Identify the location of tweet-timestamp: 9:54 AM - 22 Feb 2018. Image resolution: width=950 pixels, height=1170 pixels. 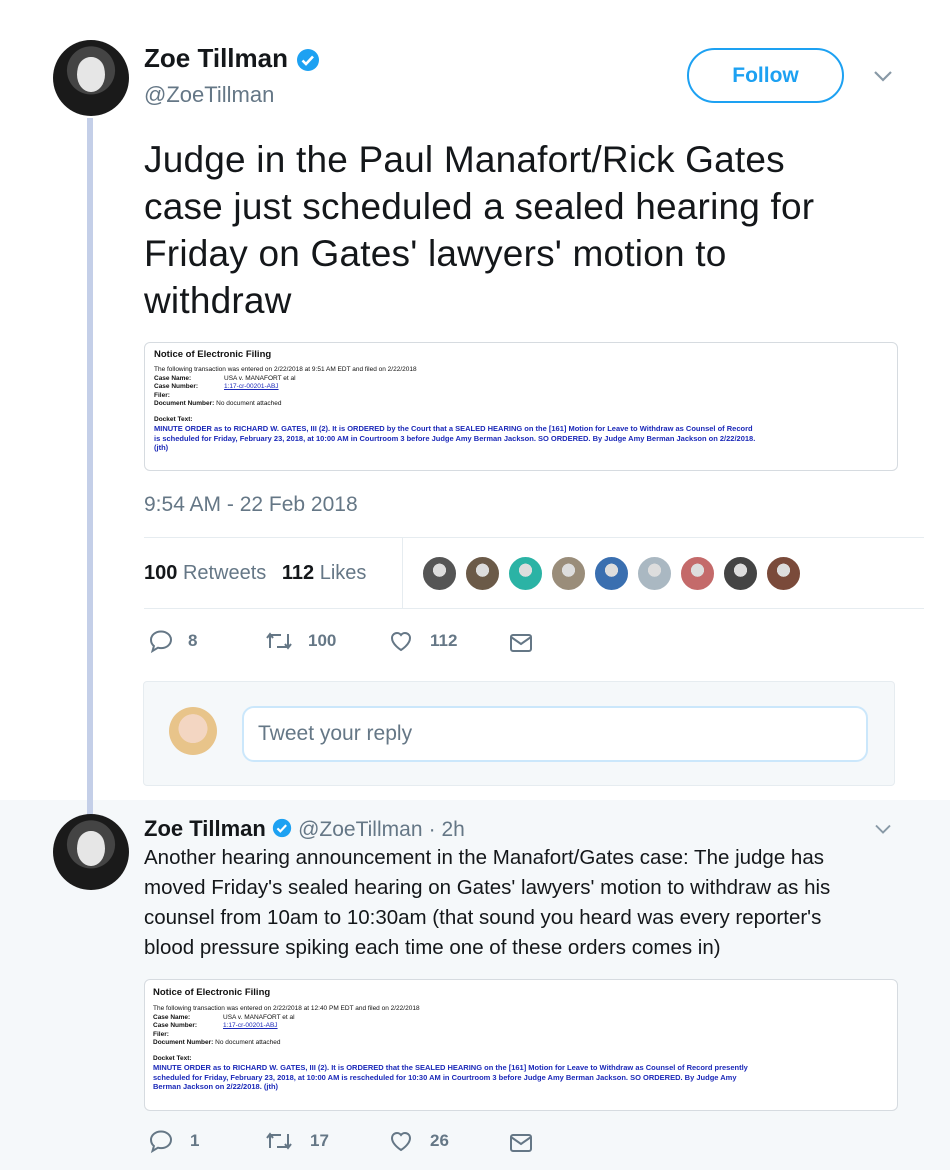
(251, 505).